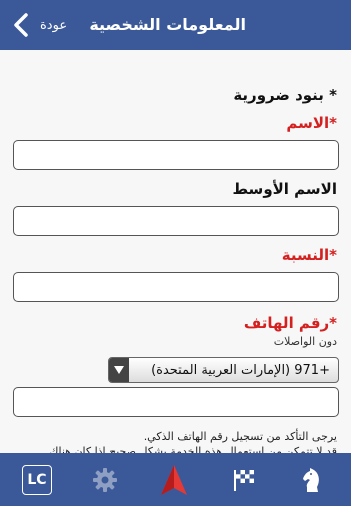 This screenshot has height=506, width=351. Describe the element at coordinates (119, 370) in the screenshot. I see `chevron-down-icon` at that location.